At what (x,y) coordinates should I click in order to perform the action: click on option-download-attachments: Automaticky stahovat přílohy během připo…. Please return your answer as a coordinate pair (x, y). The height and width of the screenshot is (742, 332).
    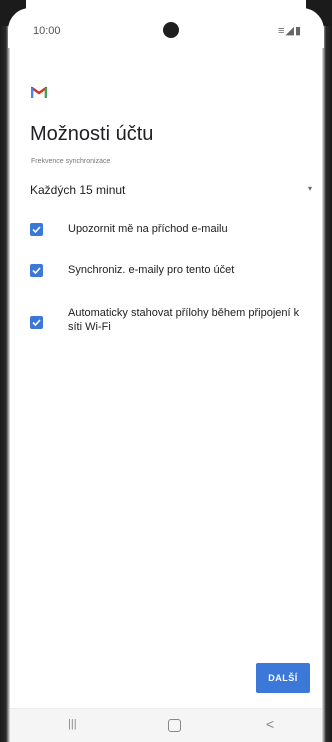
    Looking at the image, I should click on (175, 324).